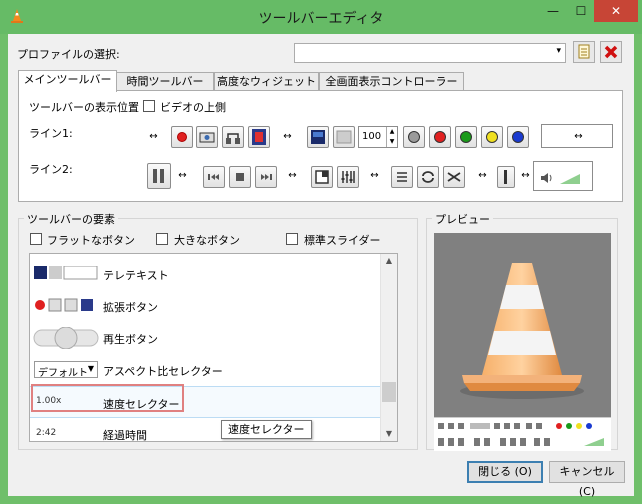 Image resolution: width=642 pixels, height=504 pixels. I want to click on item-name: 再生ボタン, so click(130, 339).